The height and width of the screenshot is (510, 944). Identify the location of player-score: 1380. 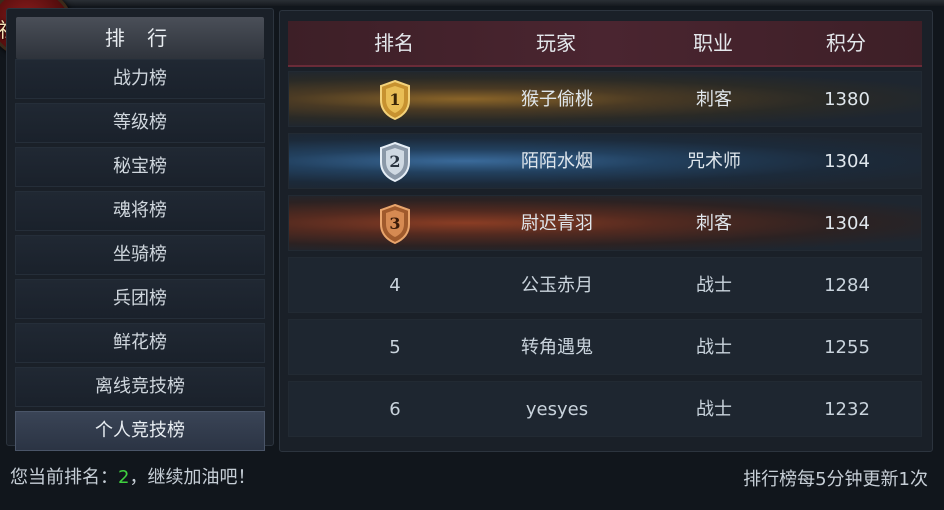
(847, 99).